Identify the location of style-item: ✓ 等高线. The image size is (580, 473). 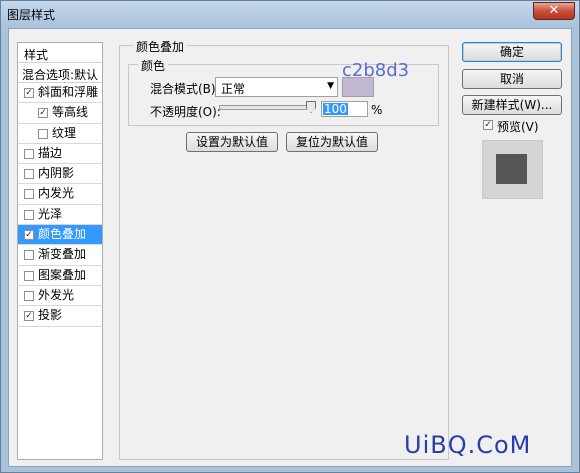
(60, 113).